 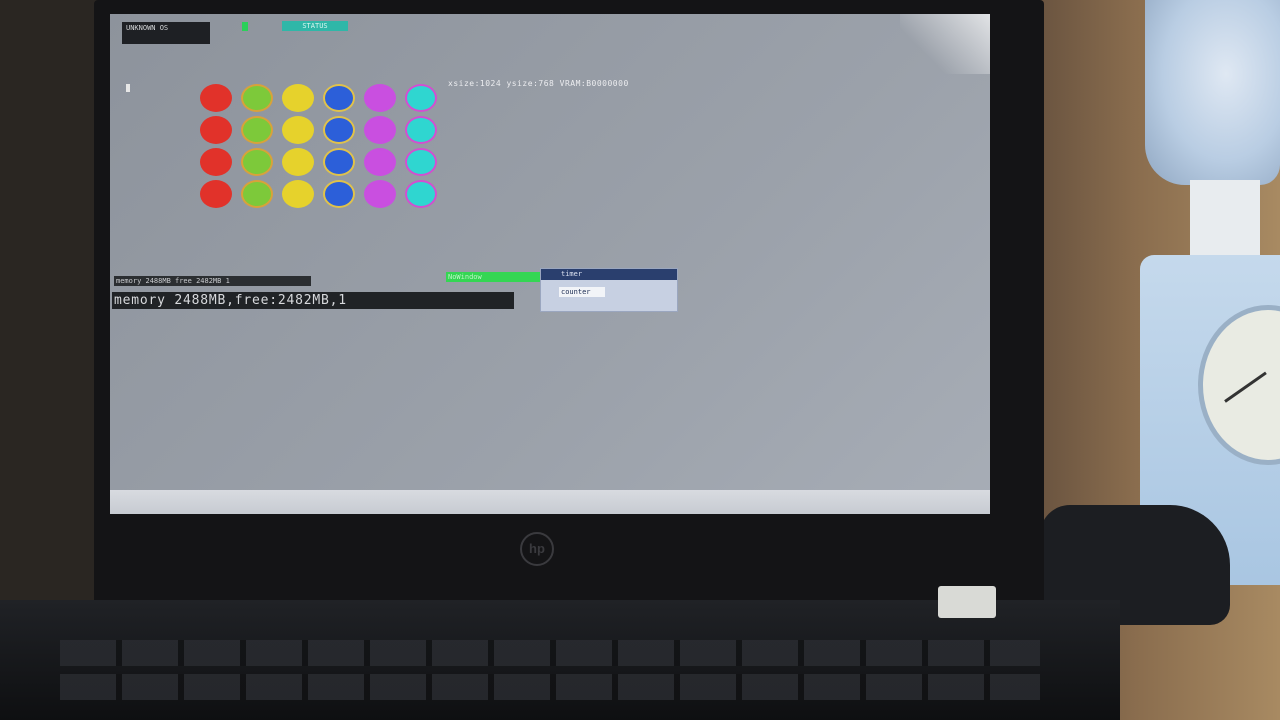 What do you see at coordinates (609, 290) in the screenshot?
I see `timer-window: timer counter` at bounding box center [609, 290].